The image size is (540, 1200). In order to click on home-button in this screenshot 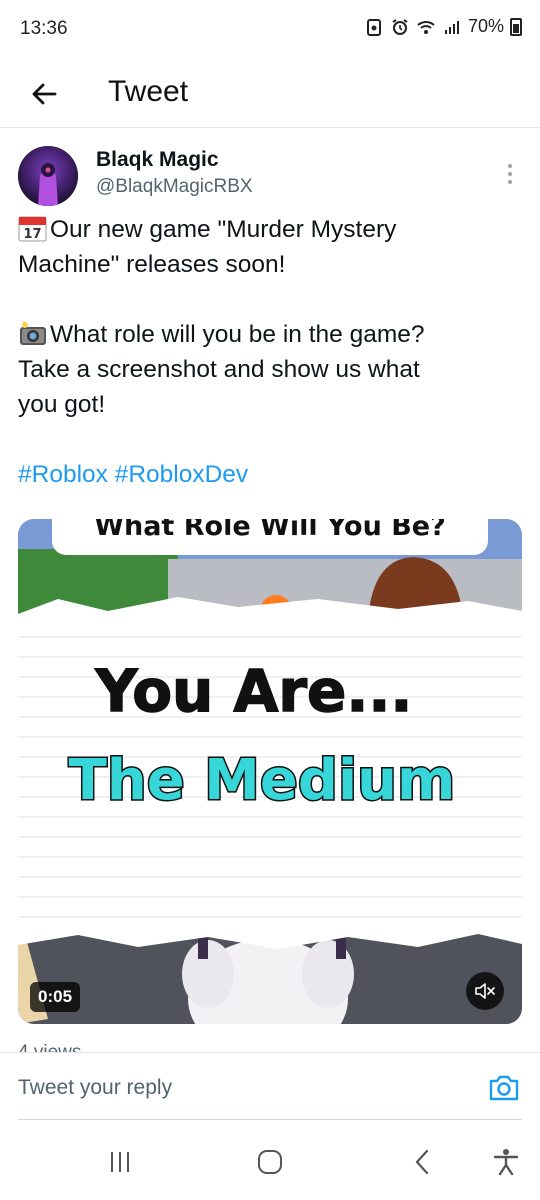, I will do `click(270, 1162)`.